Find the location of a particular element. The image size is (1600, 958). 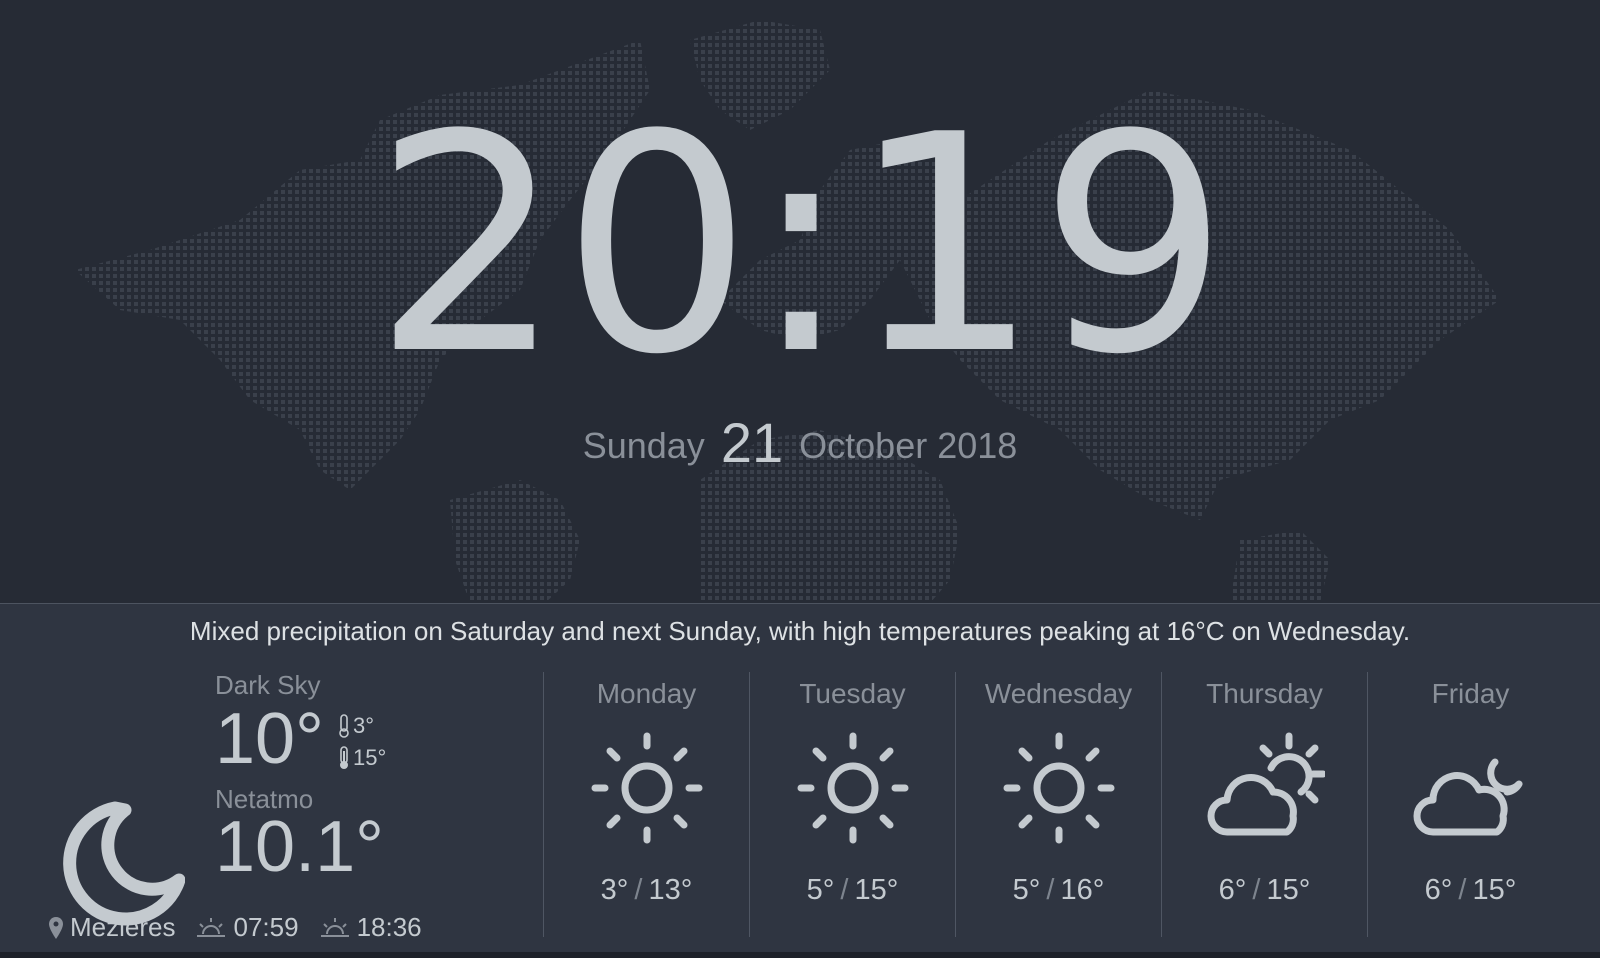

location-name: Mezieres is located at coordinates (123, 927).